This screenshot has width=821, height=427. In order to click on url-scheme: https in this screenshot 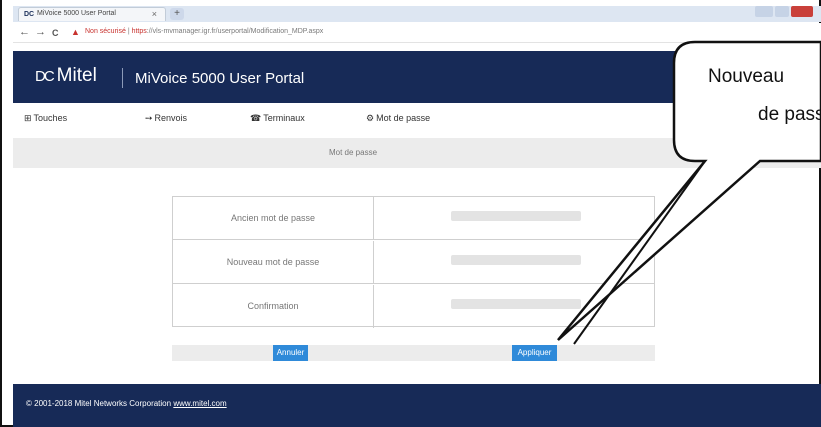, I will do `click(139, 31)`.